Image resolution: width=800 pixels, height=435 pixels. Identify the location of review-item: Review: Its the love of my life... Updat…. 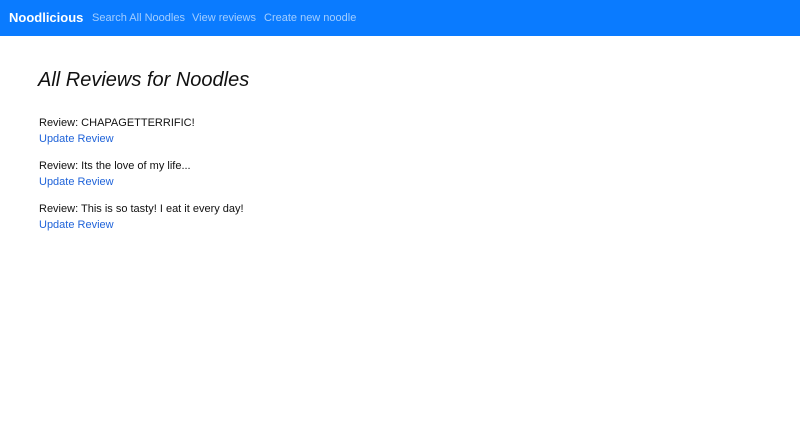
(115, 174).